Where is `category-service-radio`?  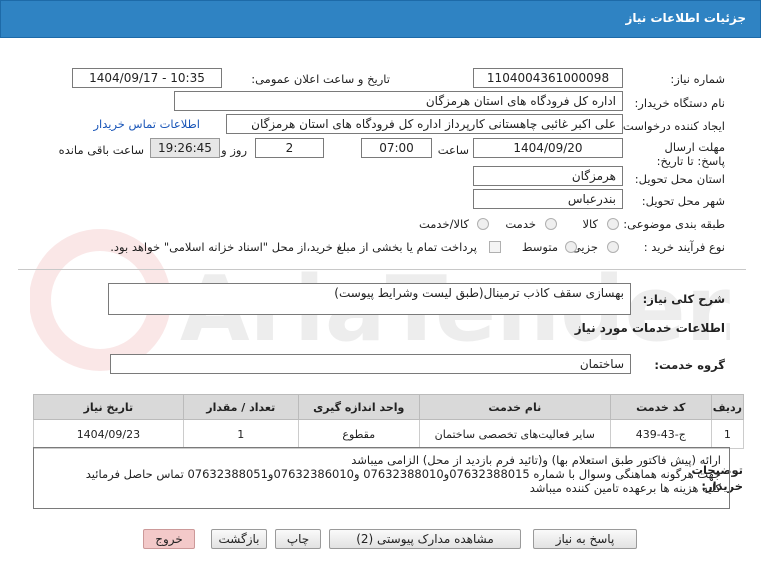 category-service-radio is located at coordinates (551, 224).